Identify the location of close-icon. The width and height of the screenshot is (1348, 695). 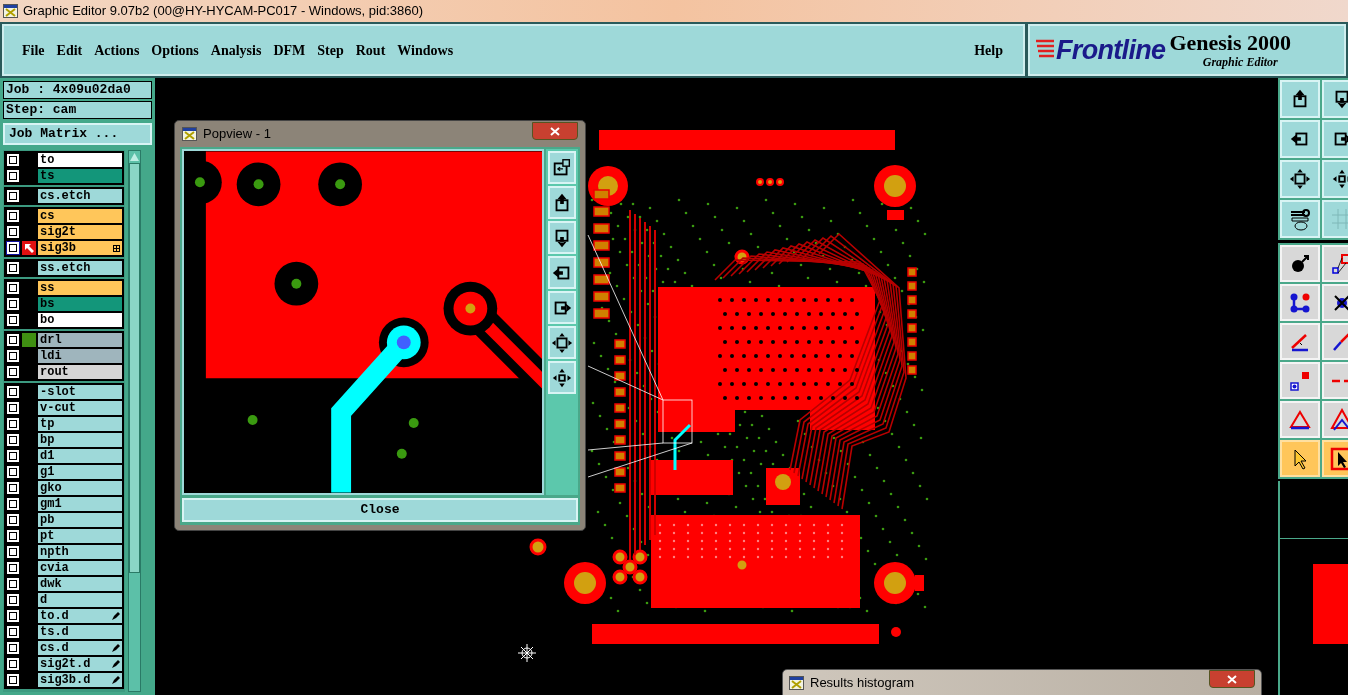
(555, 131).